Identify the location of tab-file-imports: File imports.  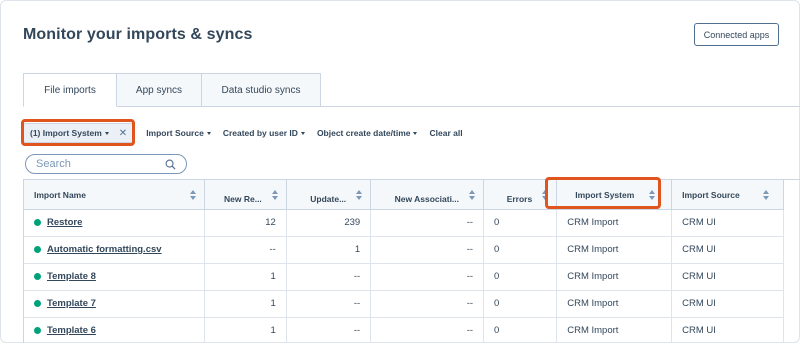
(70, 90).